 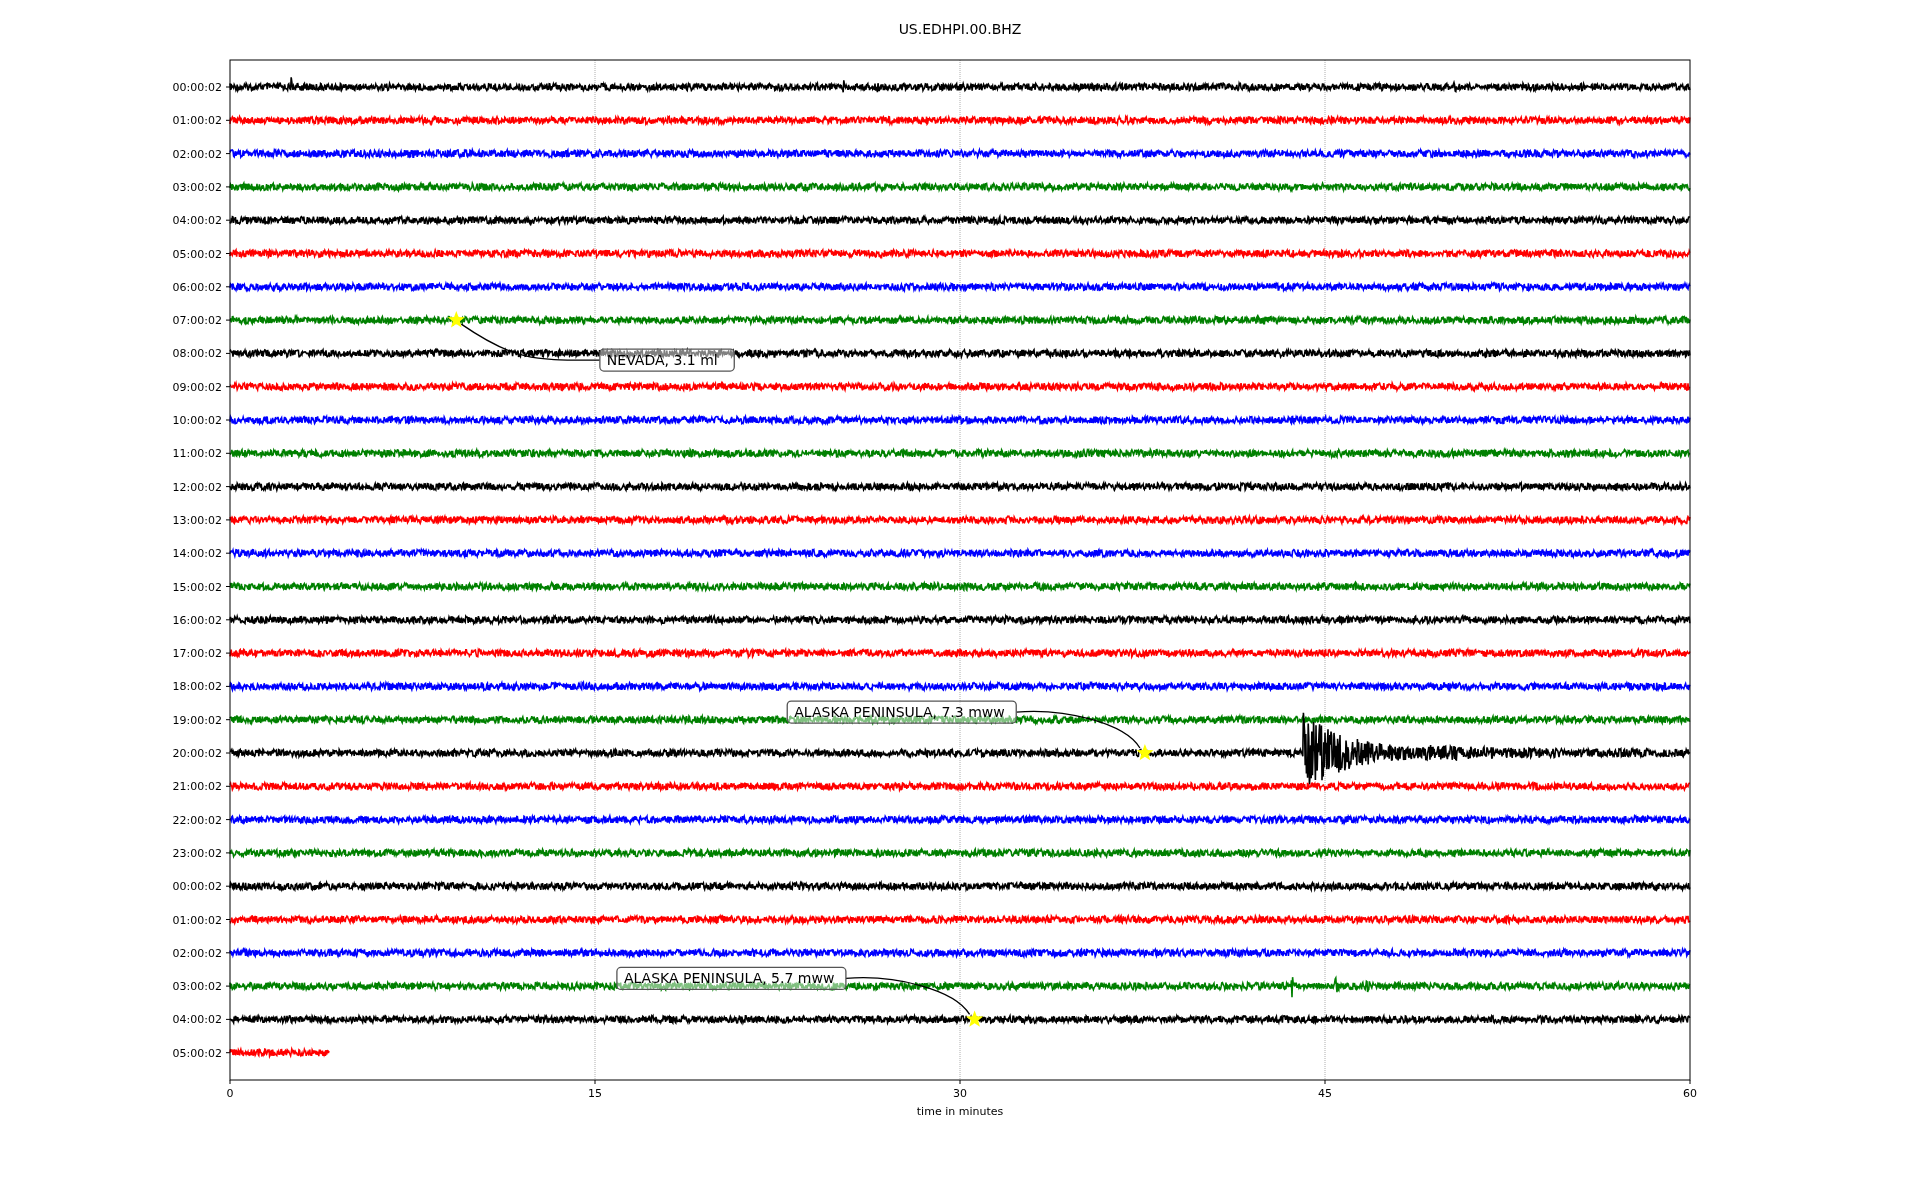 What do you see at coordinates (197, 687) in the screenshot?
I see `y-tick-label: 18:00:02` at bounding box center [197, 687].